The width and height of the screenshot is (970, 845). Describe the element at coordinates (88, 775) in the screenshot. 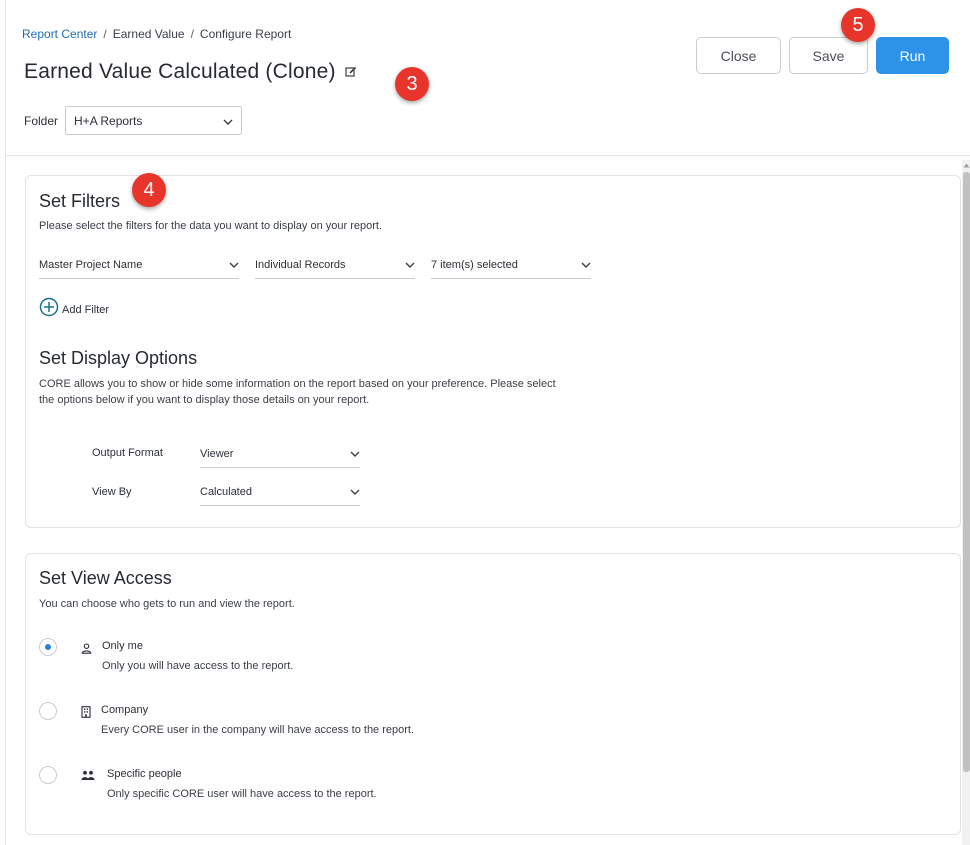

I see `people-icon` at that location.